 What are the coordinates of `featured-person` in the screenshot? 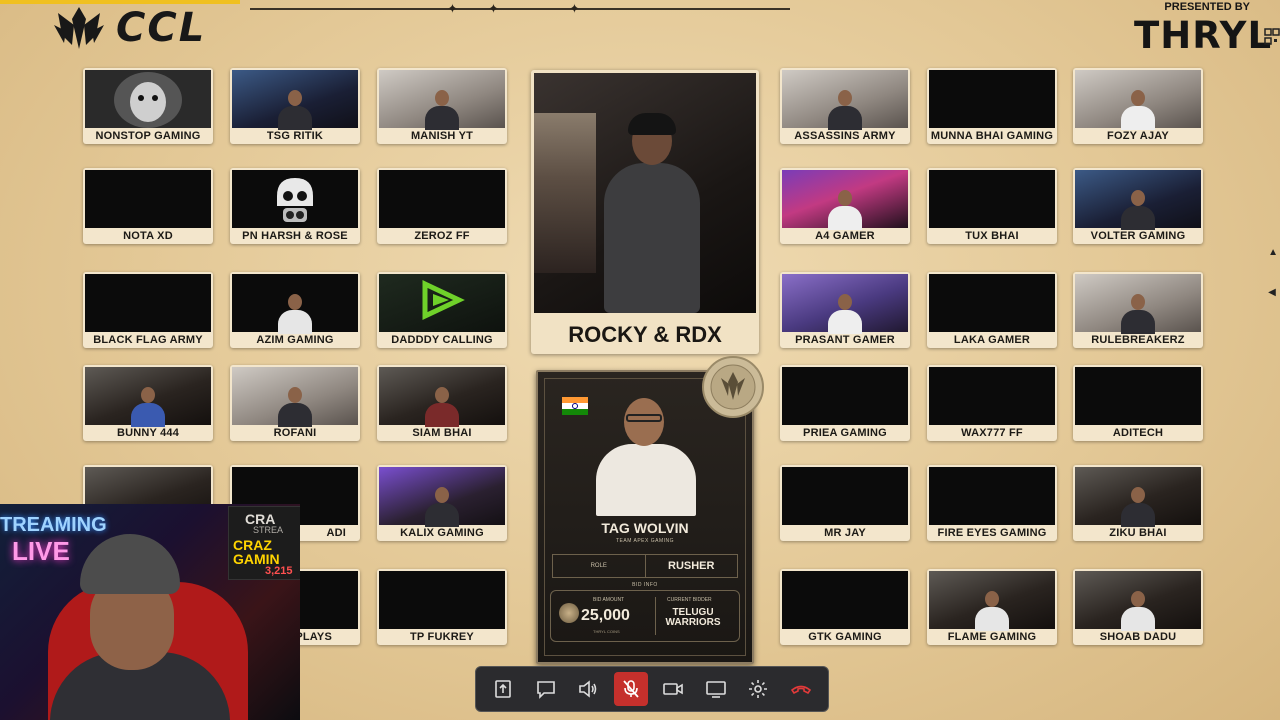 It's located at (651, 213).